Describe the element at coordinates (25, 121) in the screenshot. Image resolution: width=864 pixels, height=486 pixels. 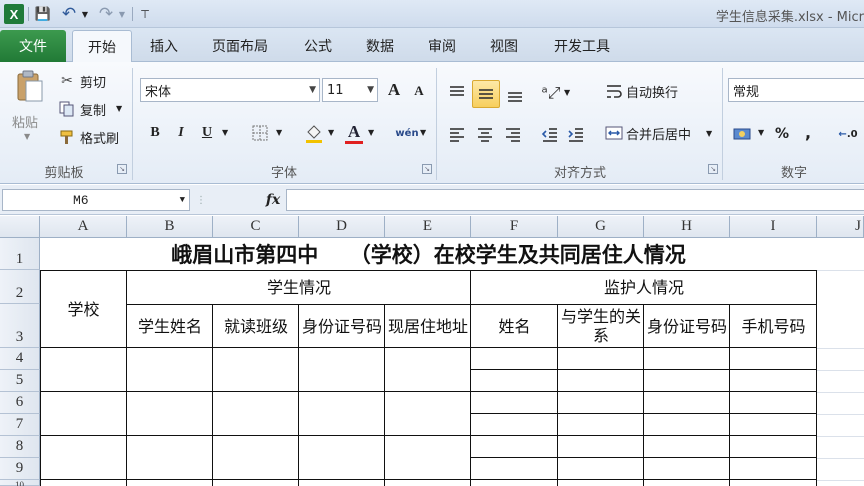
I see `paste-button: 粘贴` at that location.